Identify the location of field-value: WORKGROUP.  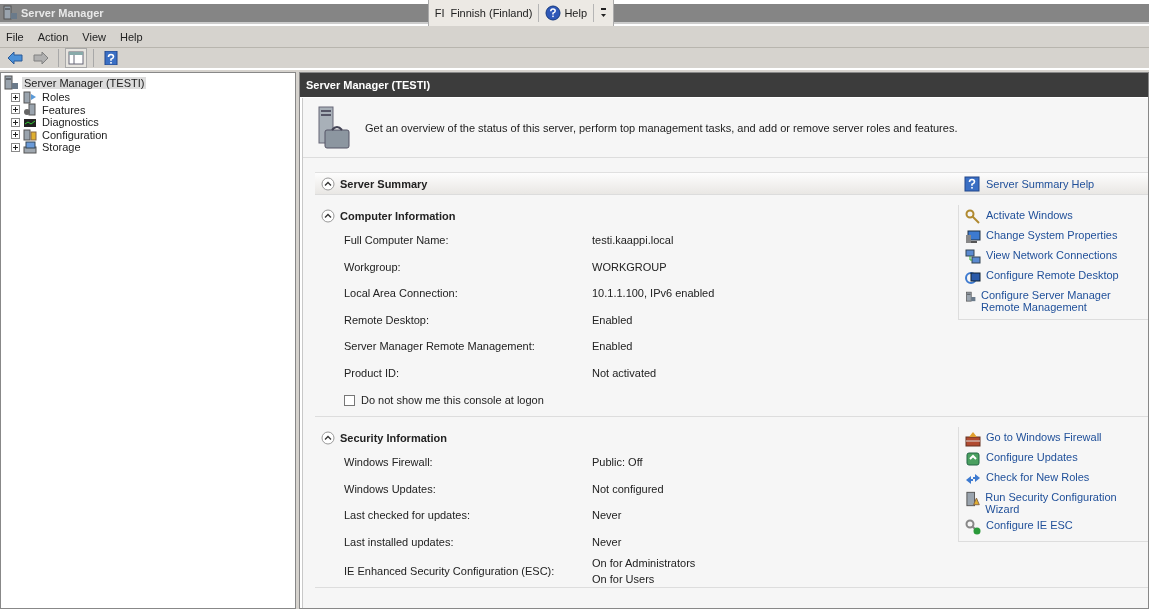
(629, 267).